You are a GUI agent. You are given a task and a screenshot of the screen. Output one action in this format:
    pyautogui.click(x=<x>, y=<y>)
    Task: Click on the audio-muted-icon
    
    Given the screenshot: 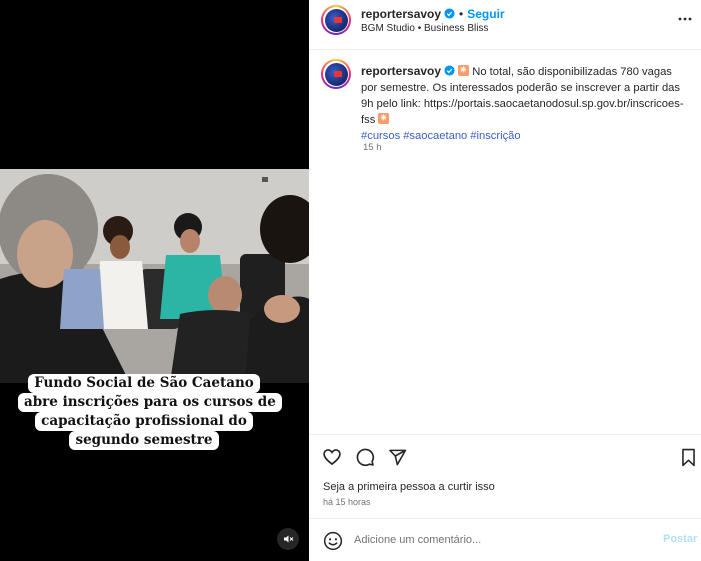 What is the action you would take?
    pyautogui.click(x=288, y=539)
    